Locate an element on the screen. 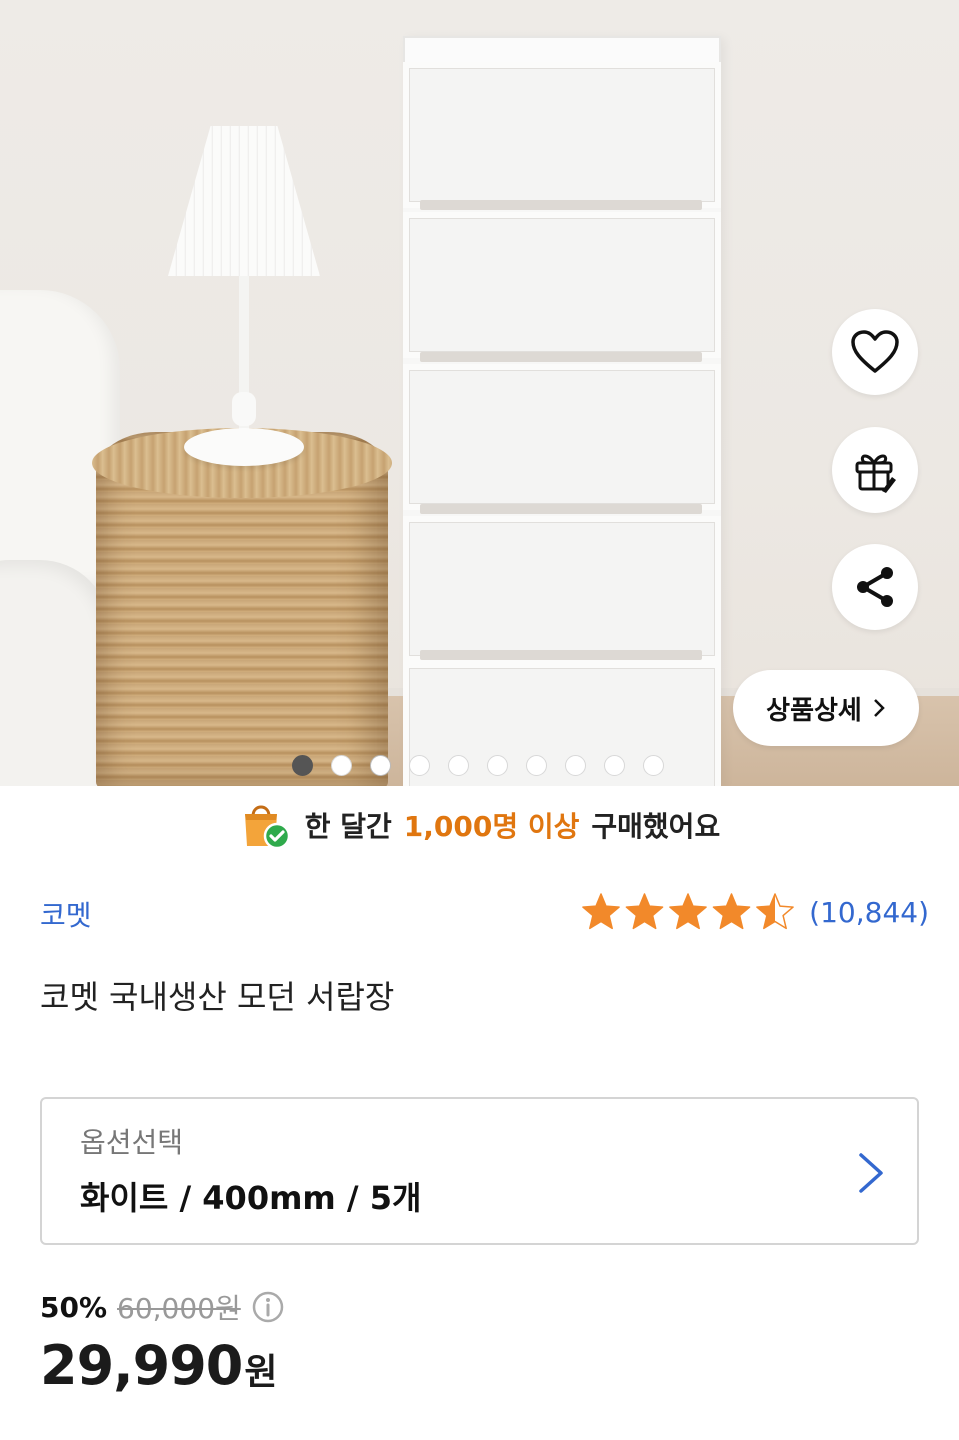  option-selector: 옵션선택 화이트 / 400mm / 5개 is located at coordinates (479, 1171).